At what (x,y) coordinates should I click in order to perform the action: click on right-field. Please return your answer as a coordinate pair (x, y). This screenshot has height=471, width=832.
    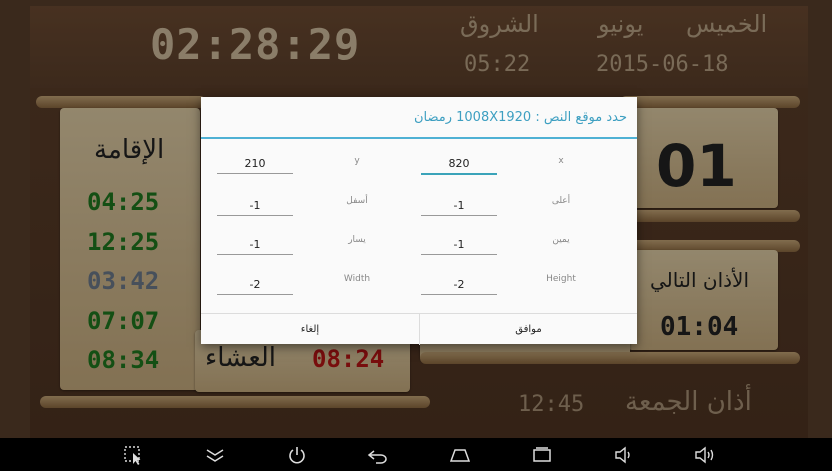
    Looking at the image, I should click on (459, 244).